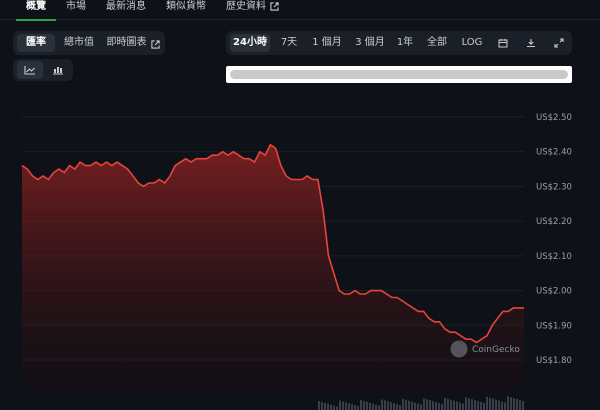 This screenshot has width=600, height=410. Describe the element at coordinates (399, 74) in the screenshot. I see `redacted-panel` at that location.